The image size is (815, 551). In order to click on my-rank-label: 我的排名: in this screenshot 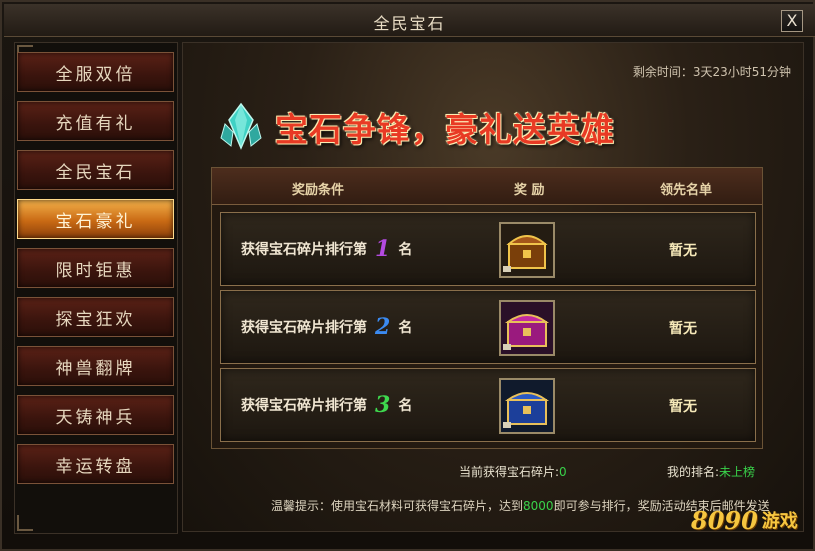, I will do `click(693, 472)`.